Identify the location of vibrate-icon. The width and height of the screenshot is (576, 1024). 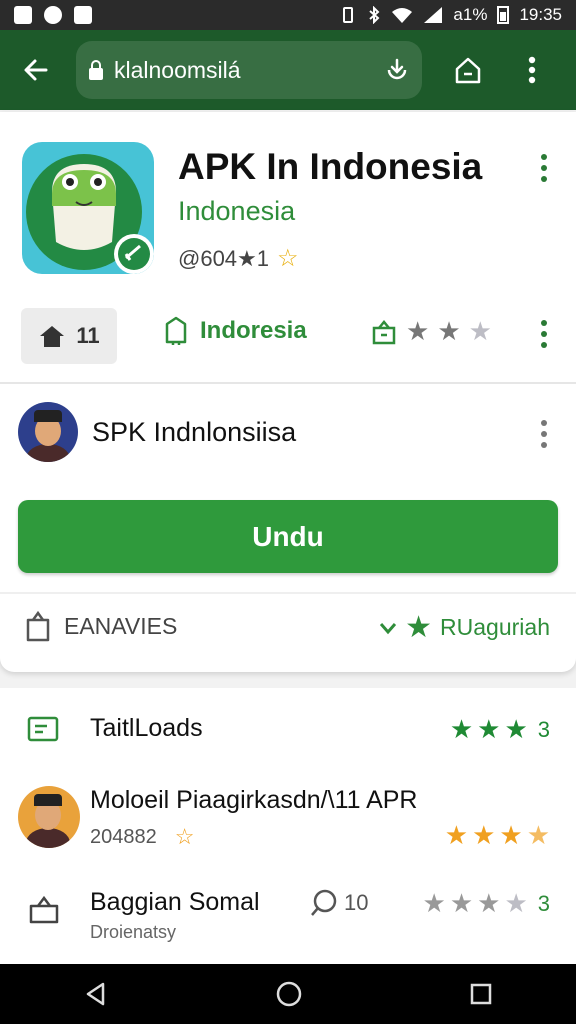
(348, 15).